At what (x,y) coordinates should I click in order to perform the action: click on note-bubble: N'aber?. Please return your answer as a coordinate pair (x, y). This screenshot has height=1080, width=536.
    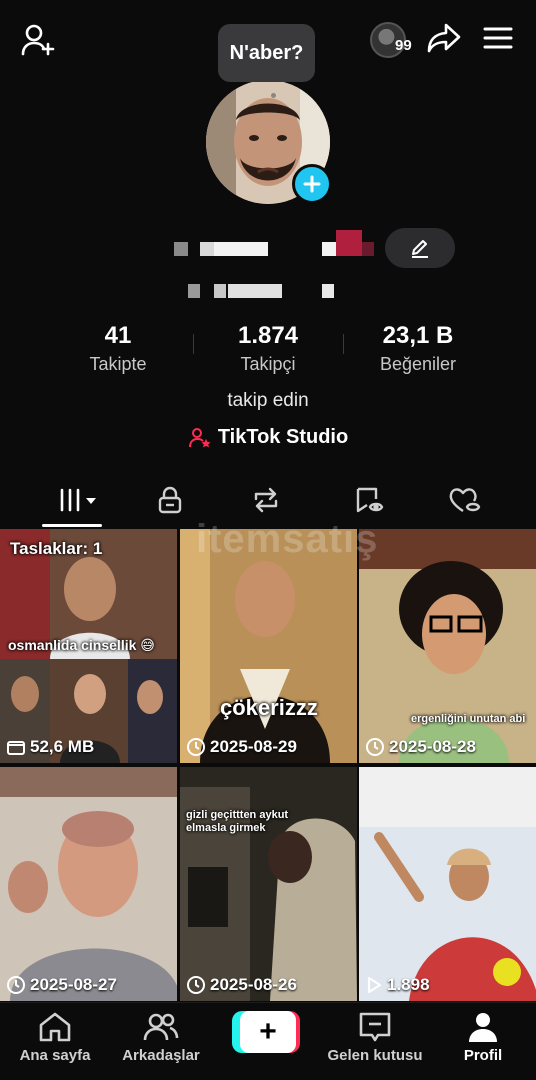
    Looking at the image, I should click on (266, 53).